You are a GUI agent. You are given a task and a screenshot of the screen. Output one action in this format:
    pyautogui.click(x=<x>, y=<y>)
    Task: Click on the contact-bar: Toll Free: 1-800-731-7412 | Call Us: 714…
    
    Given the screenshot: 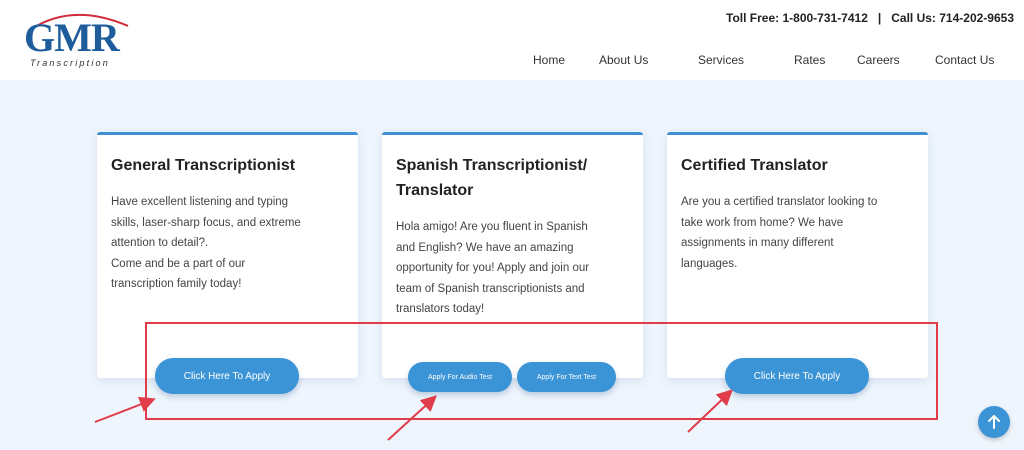 What is the action you would take?
    pyautogui.click(x=870, y=18)
    